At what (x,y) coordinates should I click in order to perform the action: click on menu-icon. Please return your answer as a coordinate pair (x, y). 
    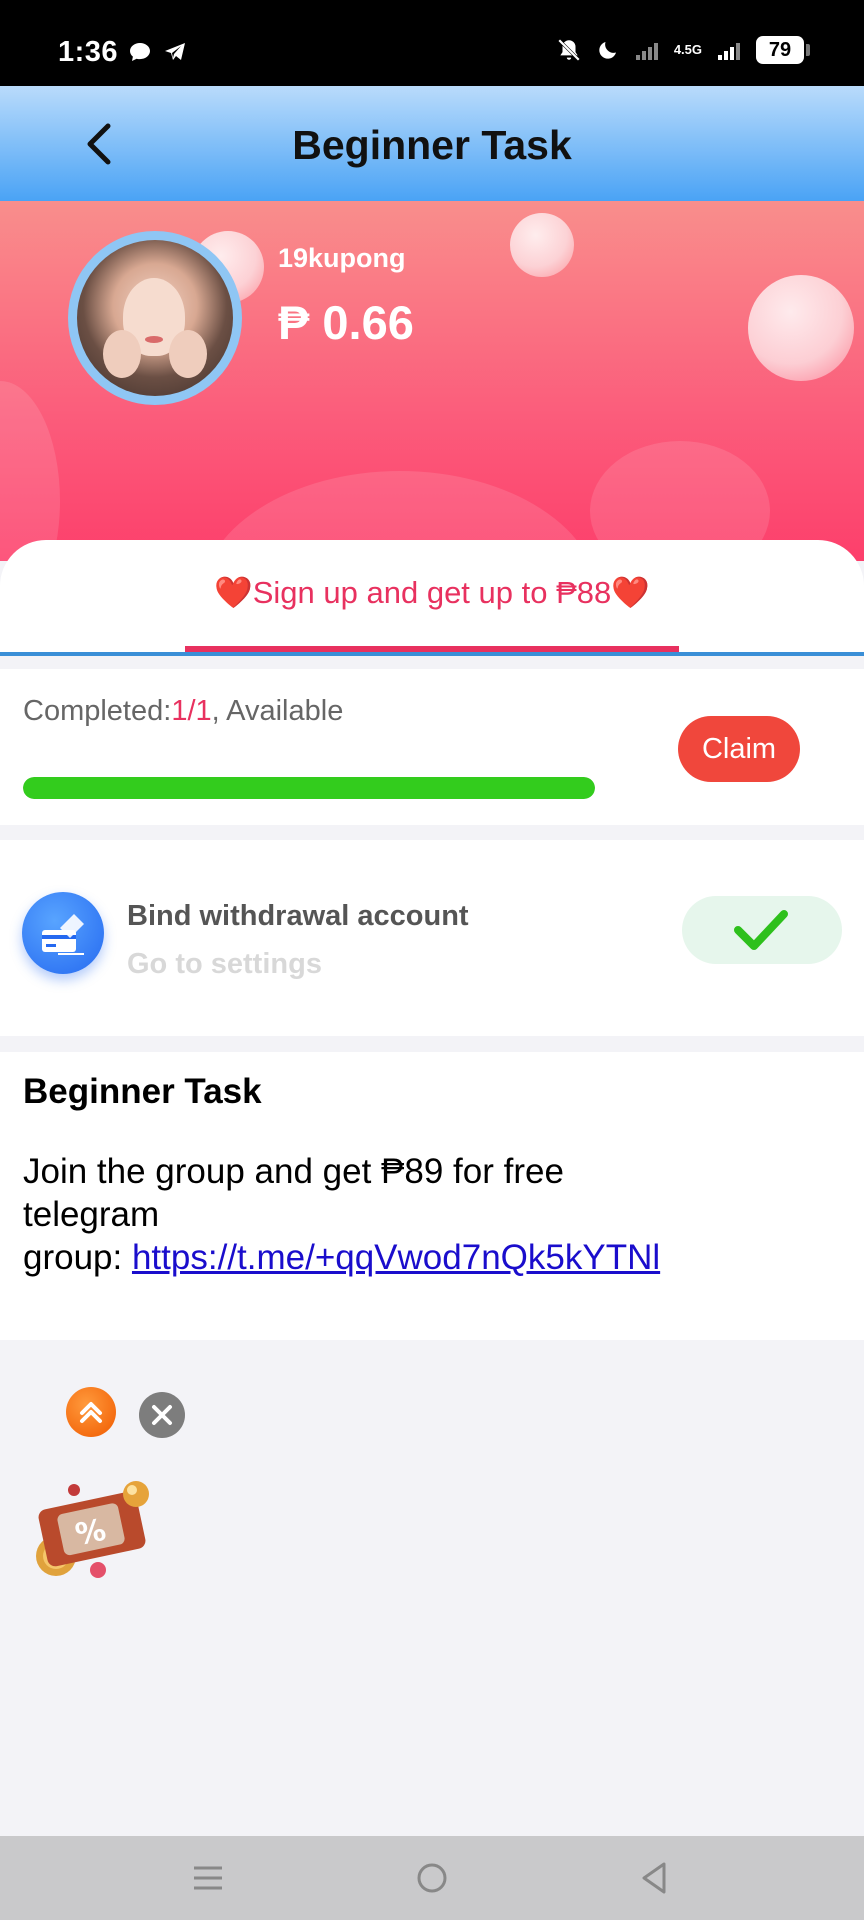
    Looking at the image, I should click on (208, 1878).